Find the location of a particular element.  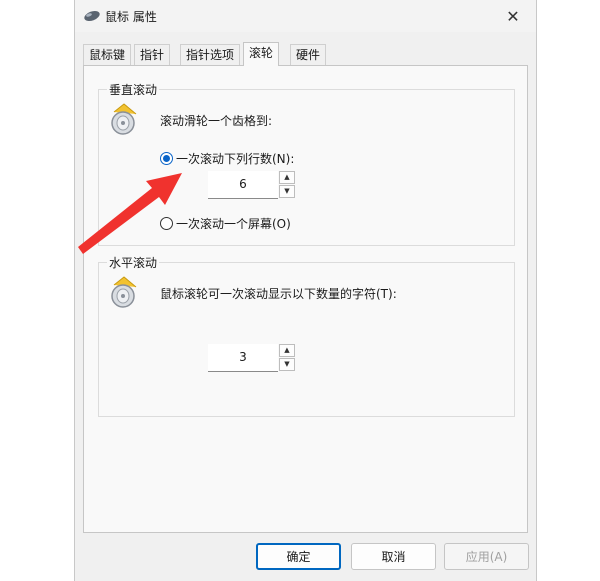

tab-strip: 鼠标键 指针 指针选项 滚轮 硬件 is located at coordinates (305, 54).